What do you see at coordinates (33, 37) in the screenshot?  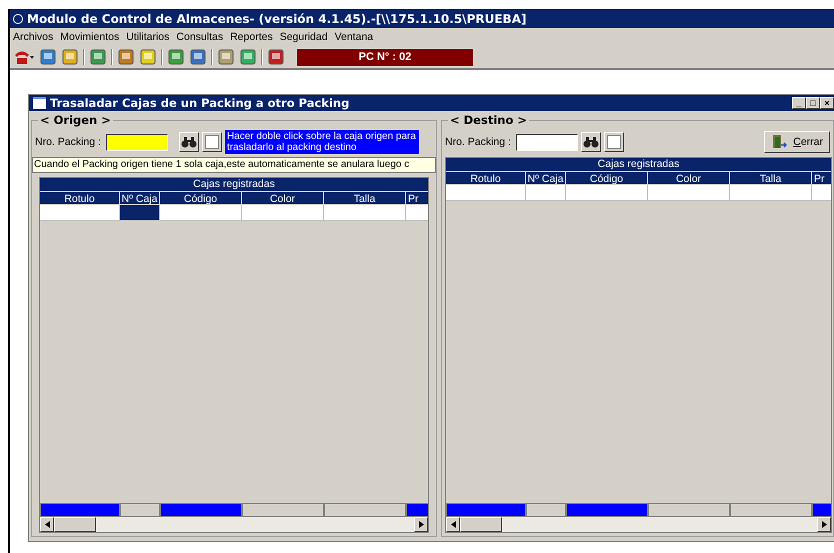 I see `menu-item: Archivos` at bounding box center [33, 37].